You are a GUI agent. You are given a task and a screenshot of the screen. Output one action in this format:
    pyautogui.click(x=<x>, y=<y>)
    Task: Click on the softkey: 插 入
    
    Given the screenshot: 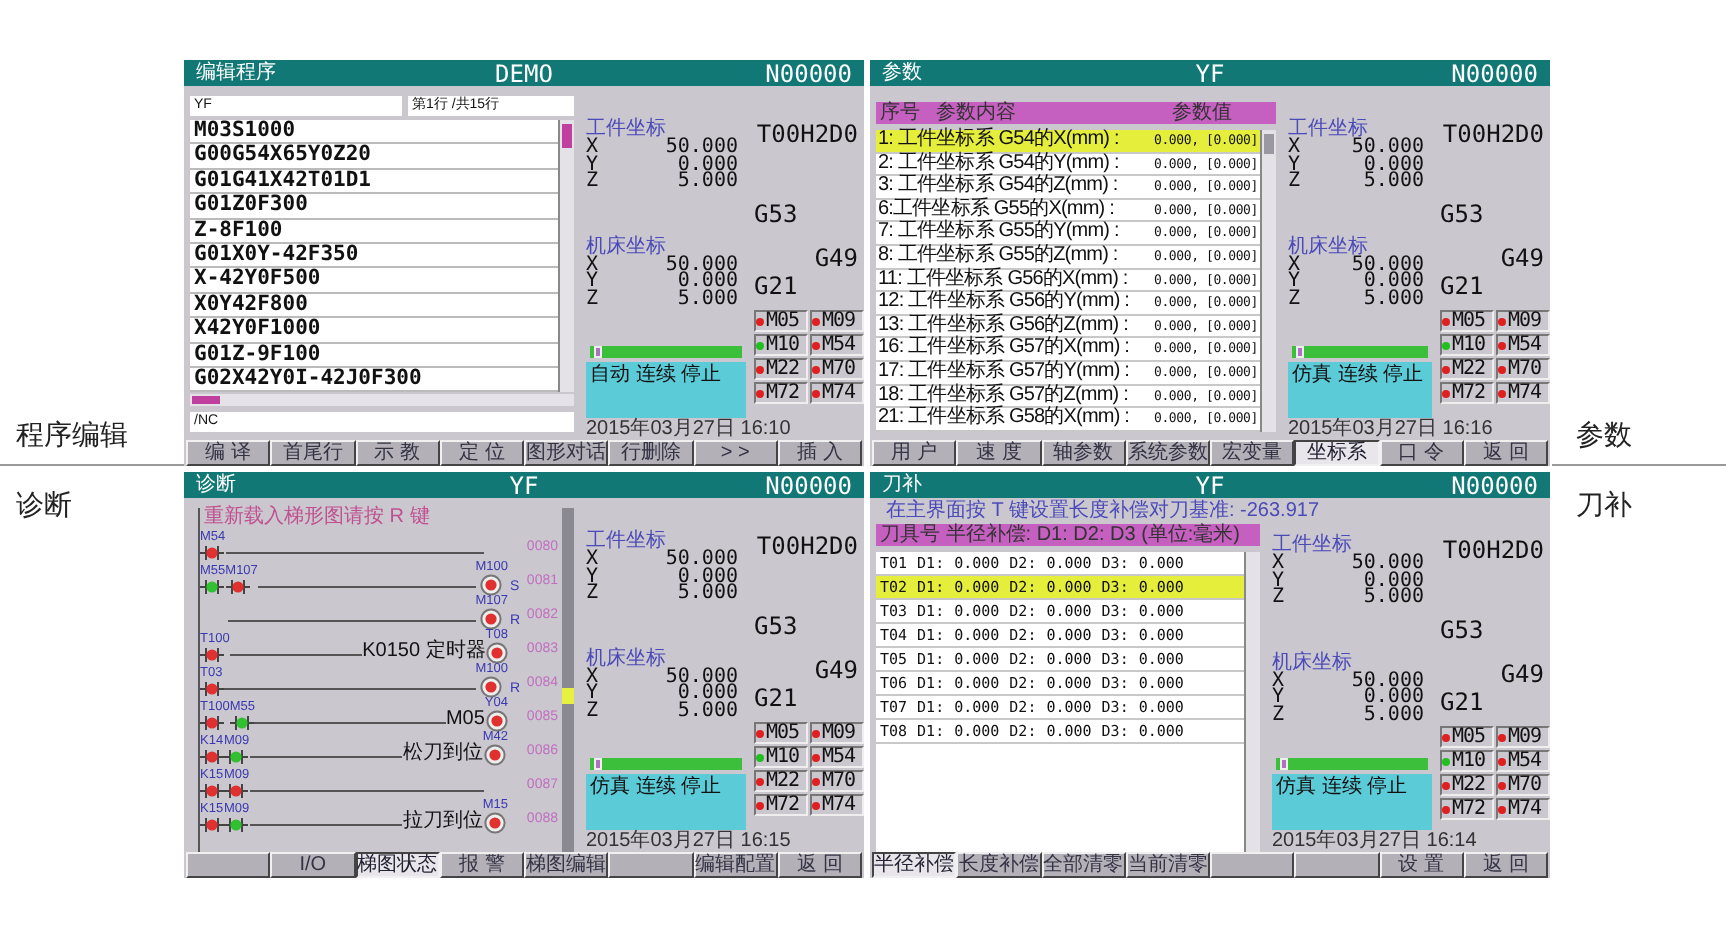 What is the action you would take?
    pyautogui.click(x=819, y=453)
    